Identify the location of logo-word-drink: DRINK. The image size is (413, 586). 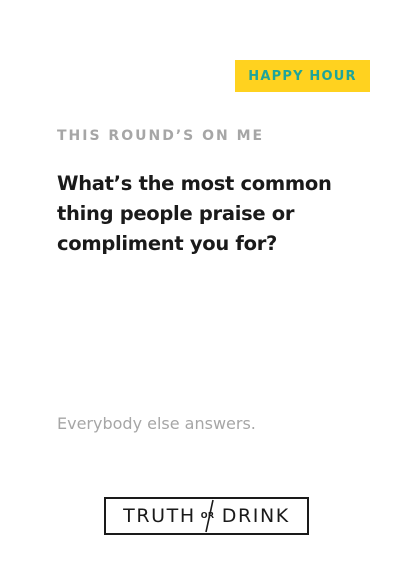
(255, 515).